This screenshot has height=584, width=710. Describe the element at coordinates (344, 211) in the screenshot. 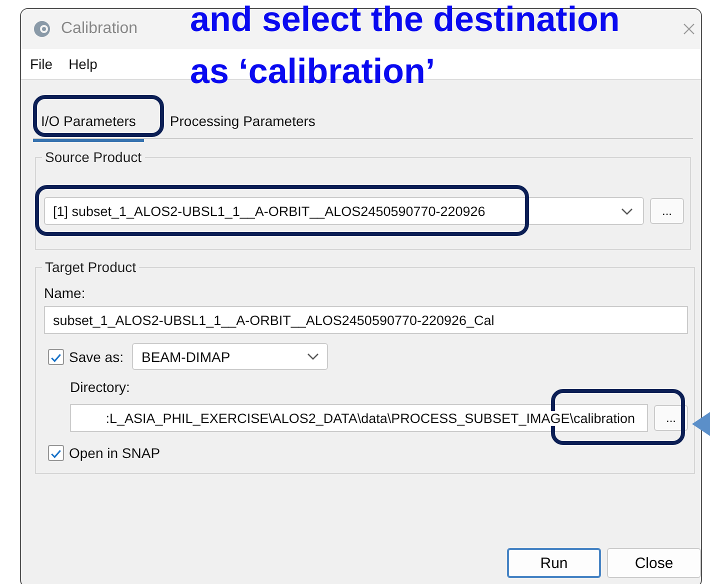

I see `source-dropdown: [1] subset_1_ALOS2-UBSL1_1__A-ORBIT__ALOS2450590770-220926` at that location.